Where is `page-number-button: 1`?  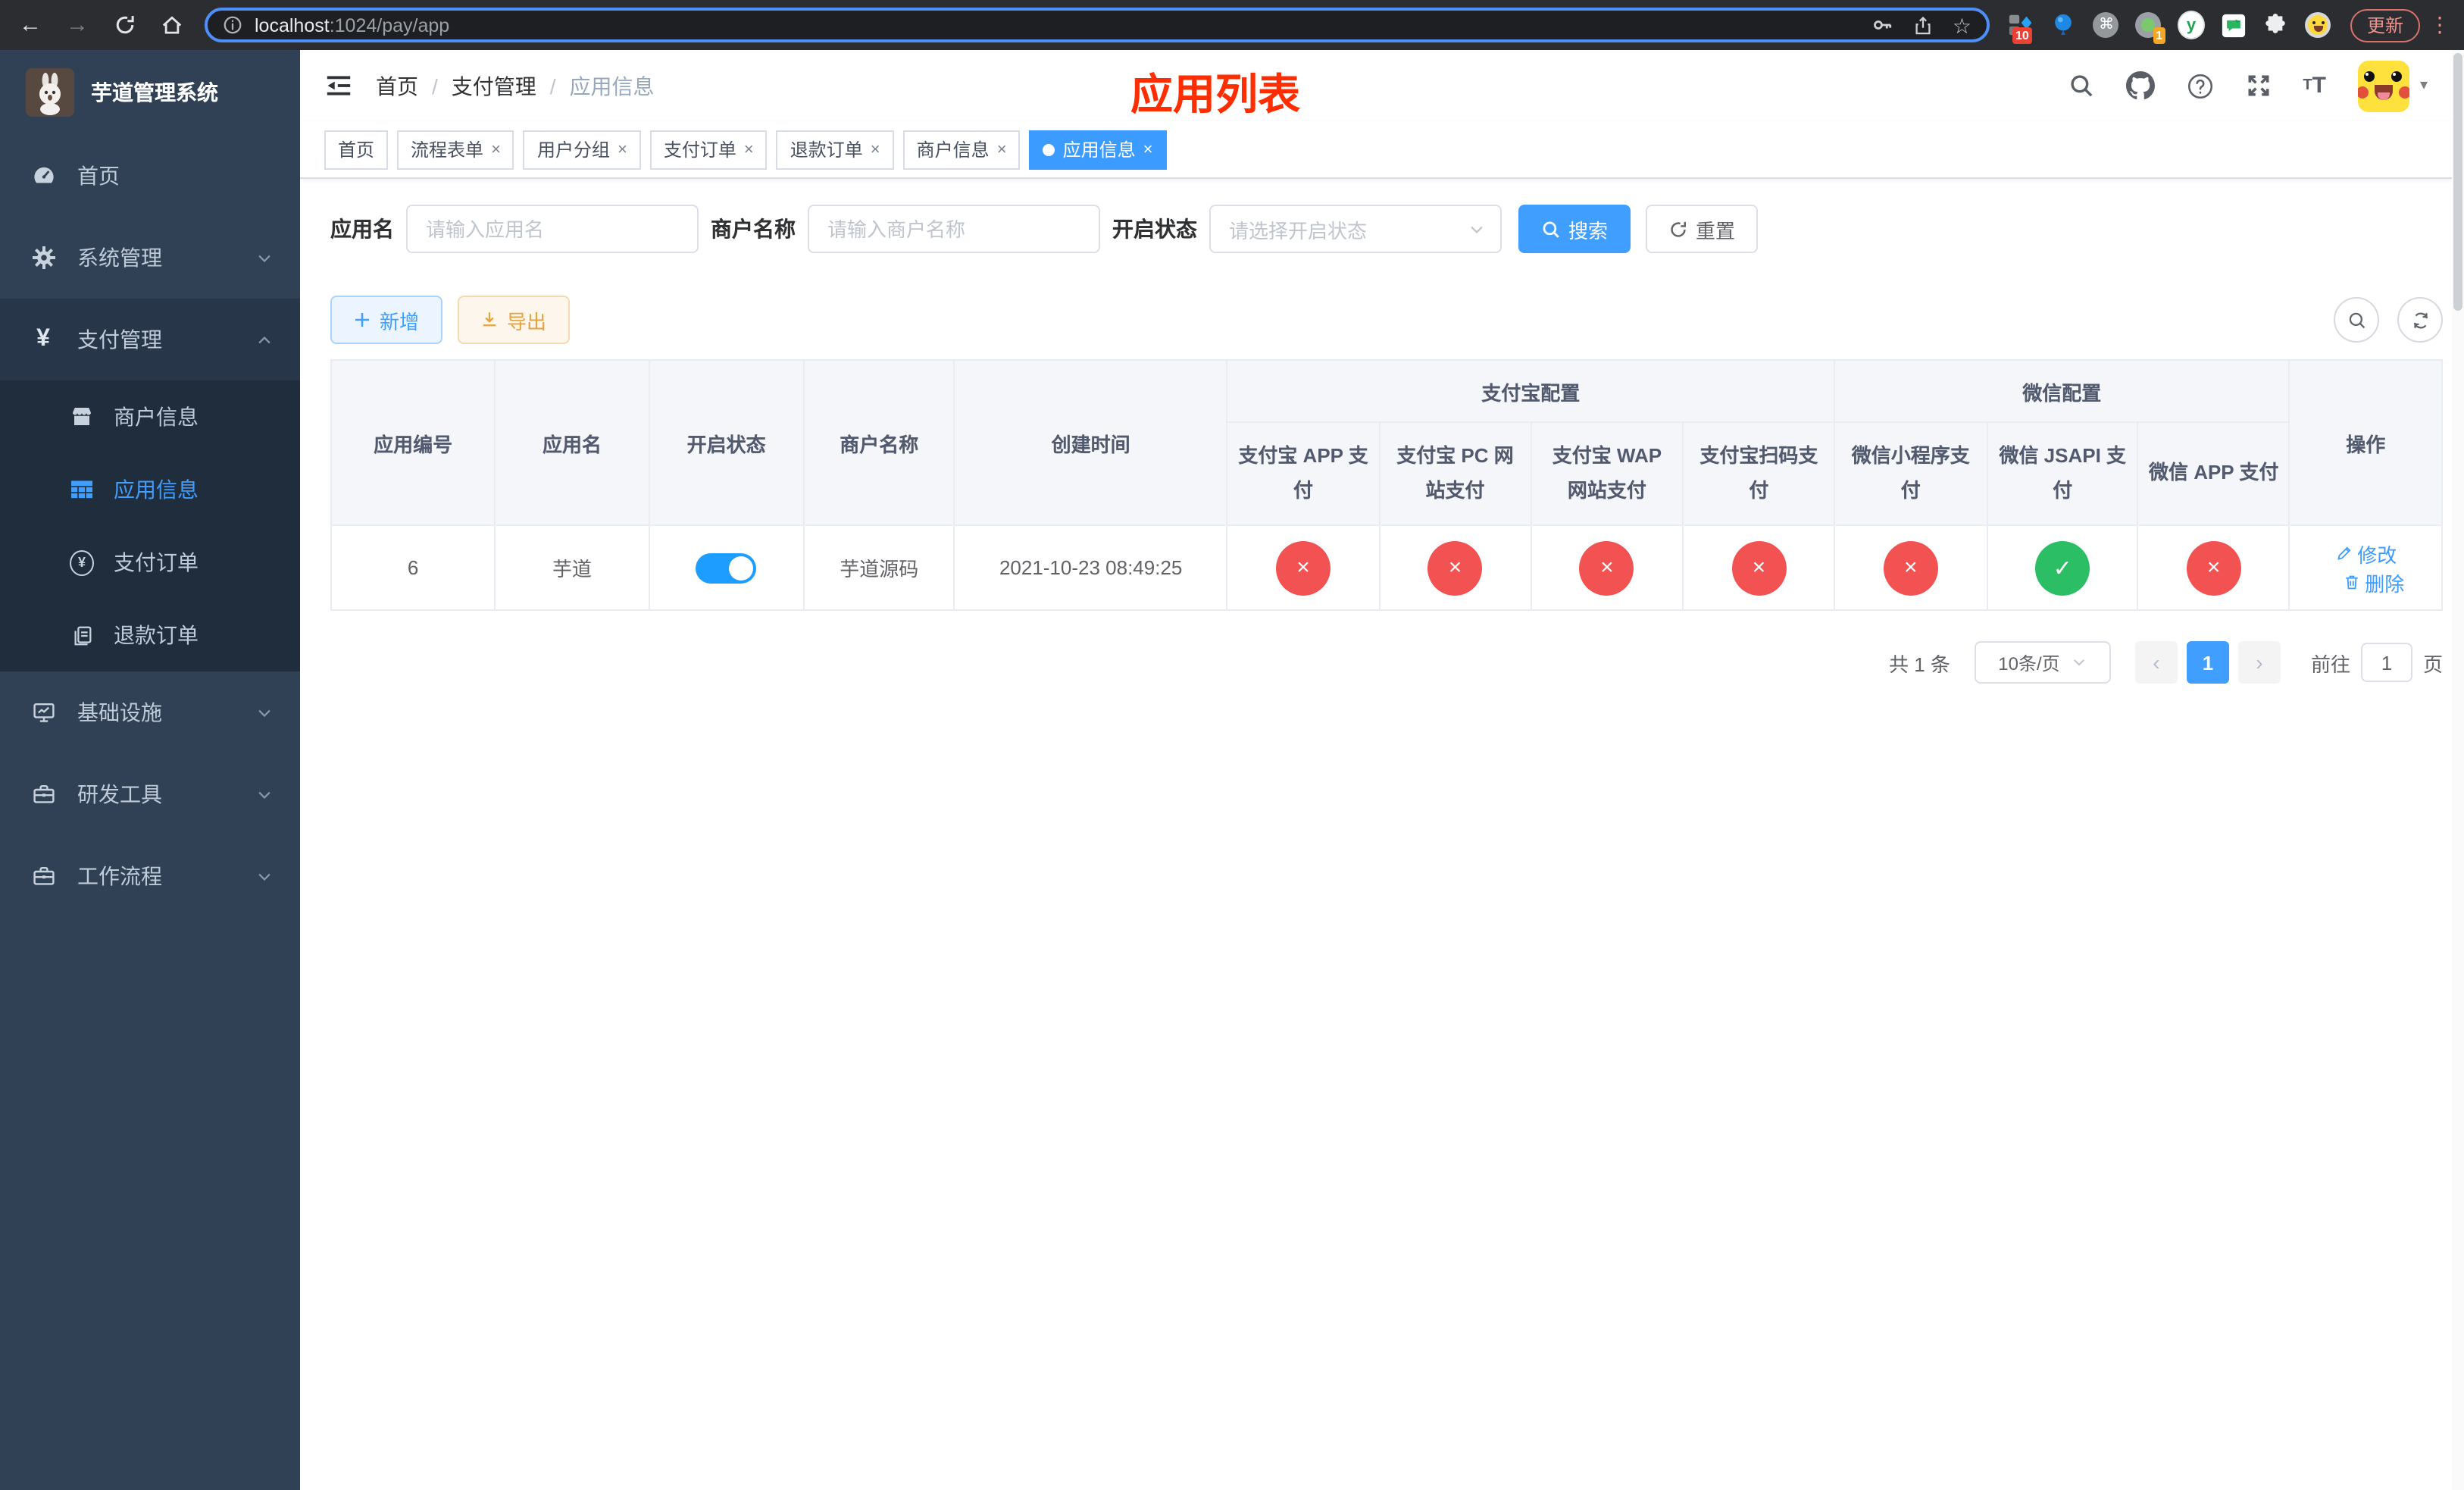 page-number-button: 1 is located at coordinates (2207, 663).